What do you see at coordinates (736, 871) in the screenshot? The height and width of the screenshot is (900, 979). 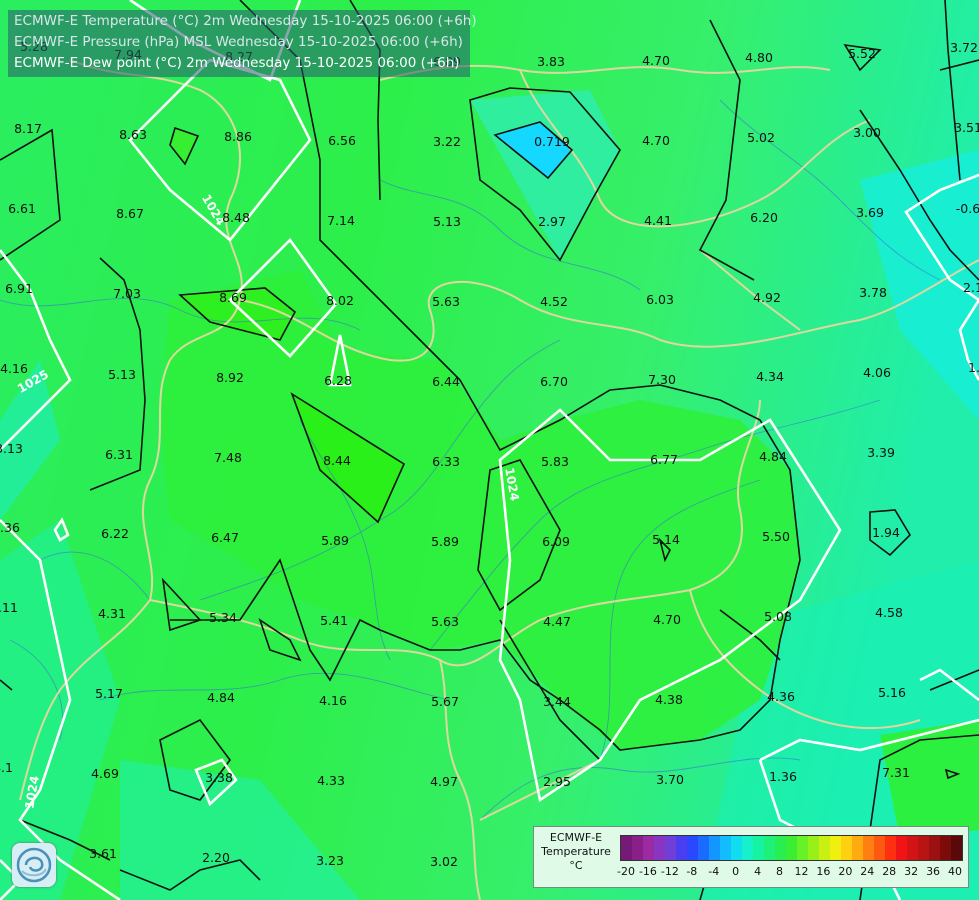 I see `legend-tick-label: 0` at bounding box center [736, 871].